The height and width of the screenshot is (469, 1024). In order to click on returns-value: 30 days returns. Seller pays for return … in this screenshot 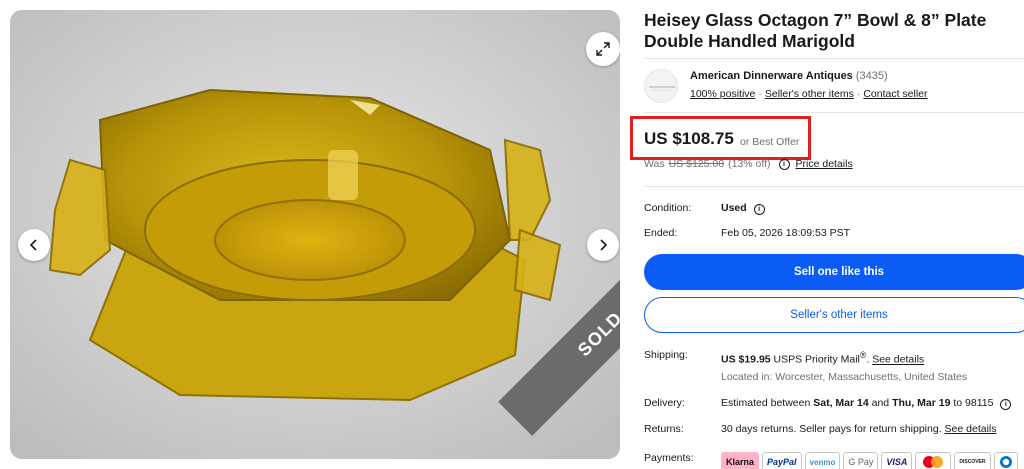, I will do `click(859, 429)`.